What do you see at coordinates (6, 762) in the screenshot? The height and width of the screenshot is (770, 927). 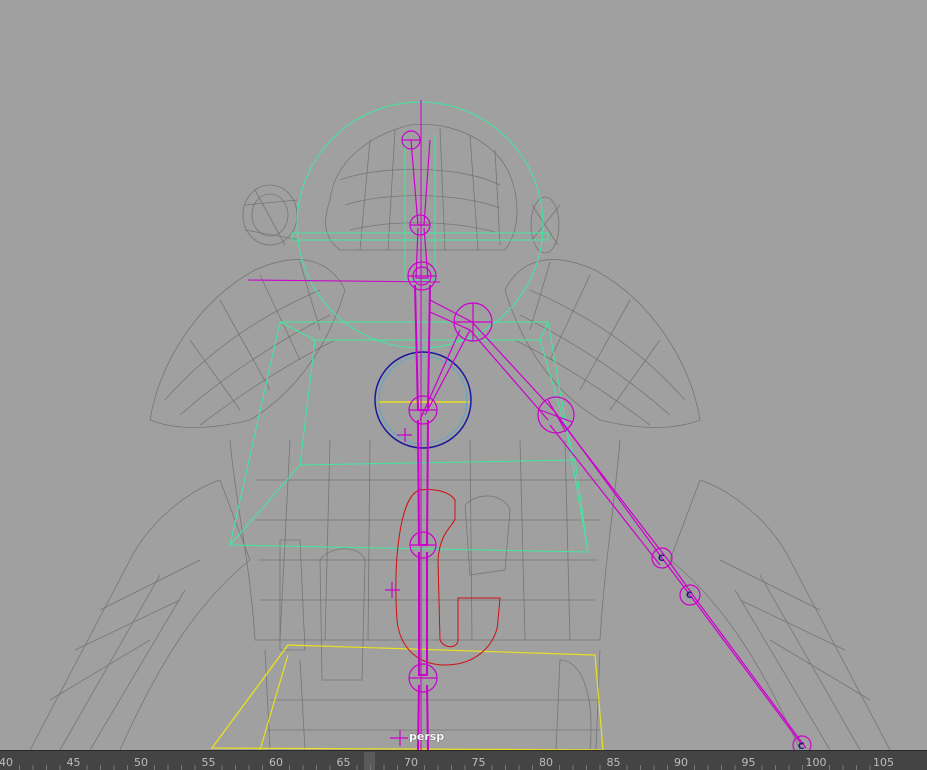 I see `timeline-tick-label: 40` at bounding box center [6, 762].